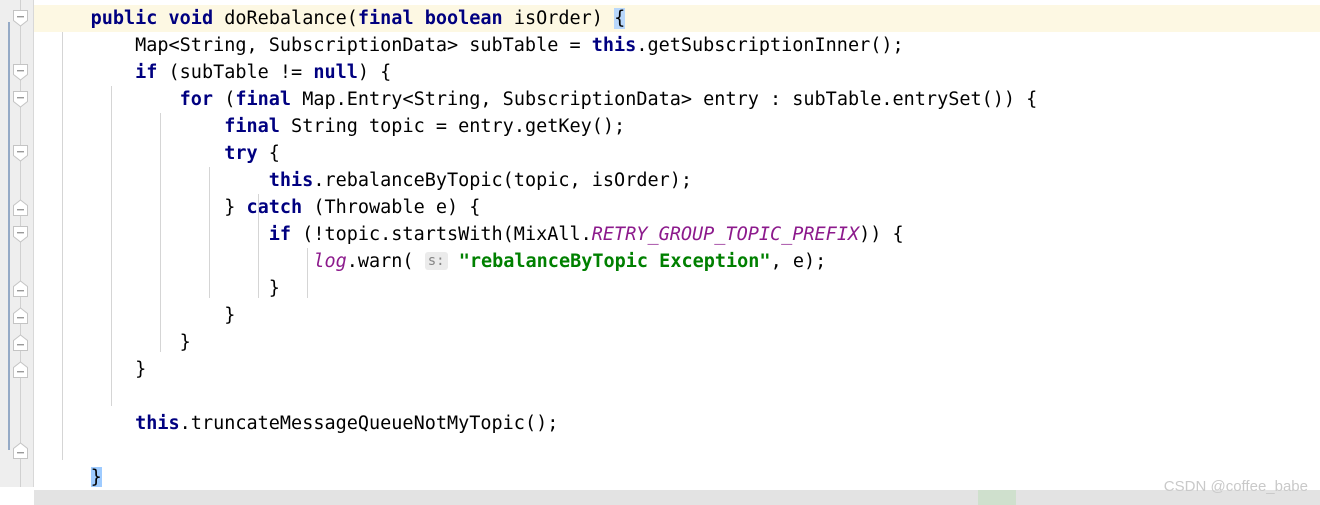  I want to click on code-token: .truncateMessageQueueNotMyTopic();, so click(369, 423).